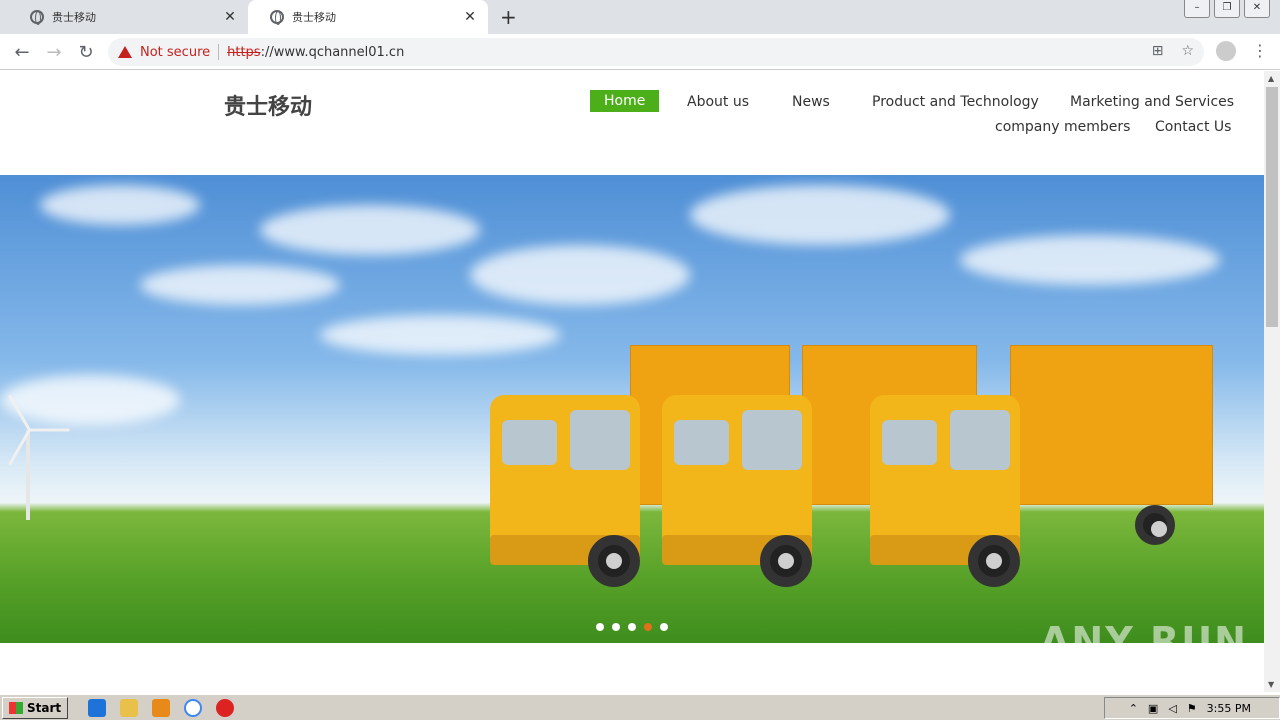 This screenshot has height=720, width=1280. Describe the element at coordinates (1155, 525) in the screenshot. I see `truck-rear-wheel` at that location.